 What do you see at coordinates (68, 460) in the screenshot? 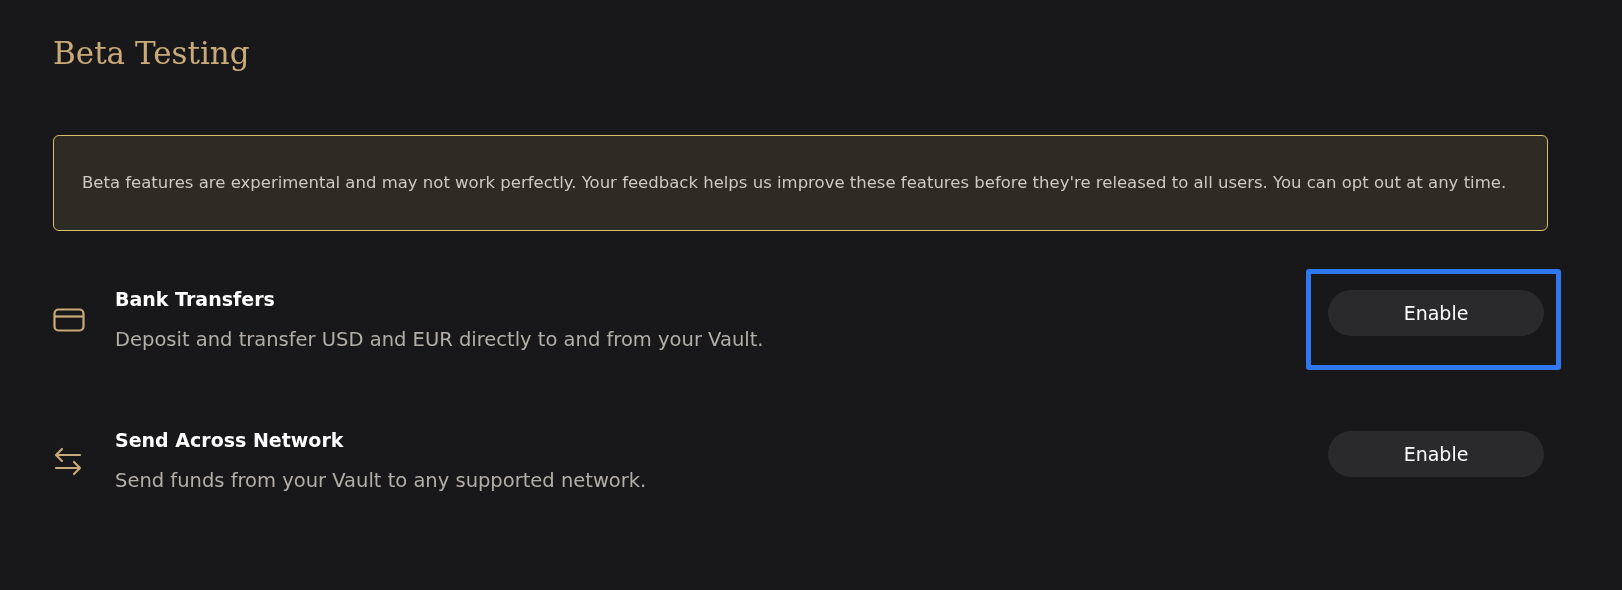
I see `swap-arrows-icon` at bounding box center [68, 460].